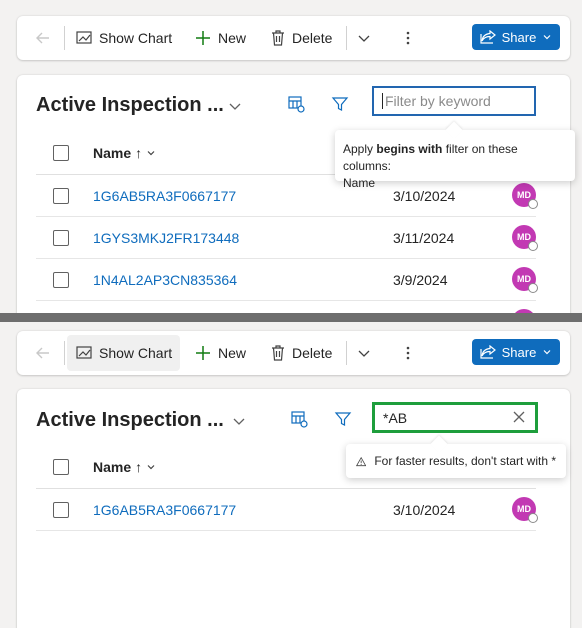 The image size is (582, 628). I want to click on record-name-link: 1GYS3MKJ2FR173448, so click(166, 238).